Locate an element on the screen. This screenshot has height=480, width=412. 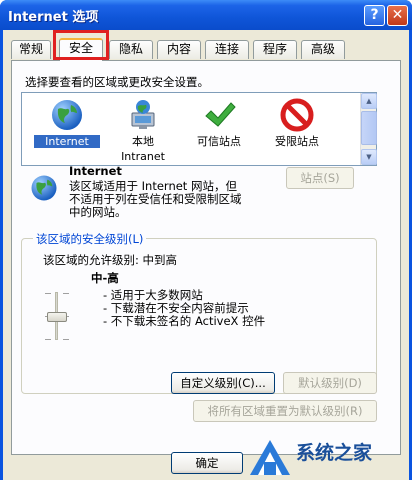
scroll-up-icon: ▲ is located at coordinates (369, 101).